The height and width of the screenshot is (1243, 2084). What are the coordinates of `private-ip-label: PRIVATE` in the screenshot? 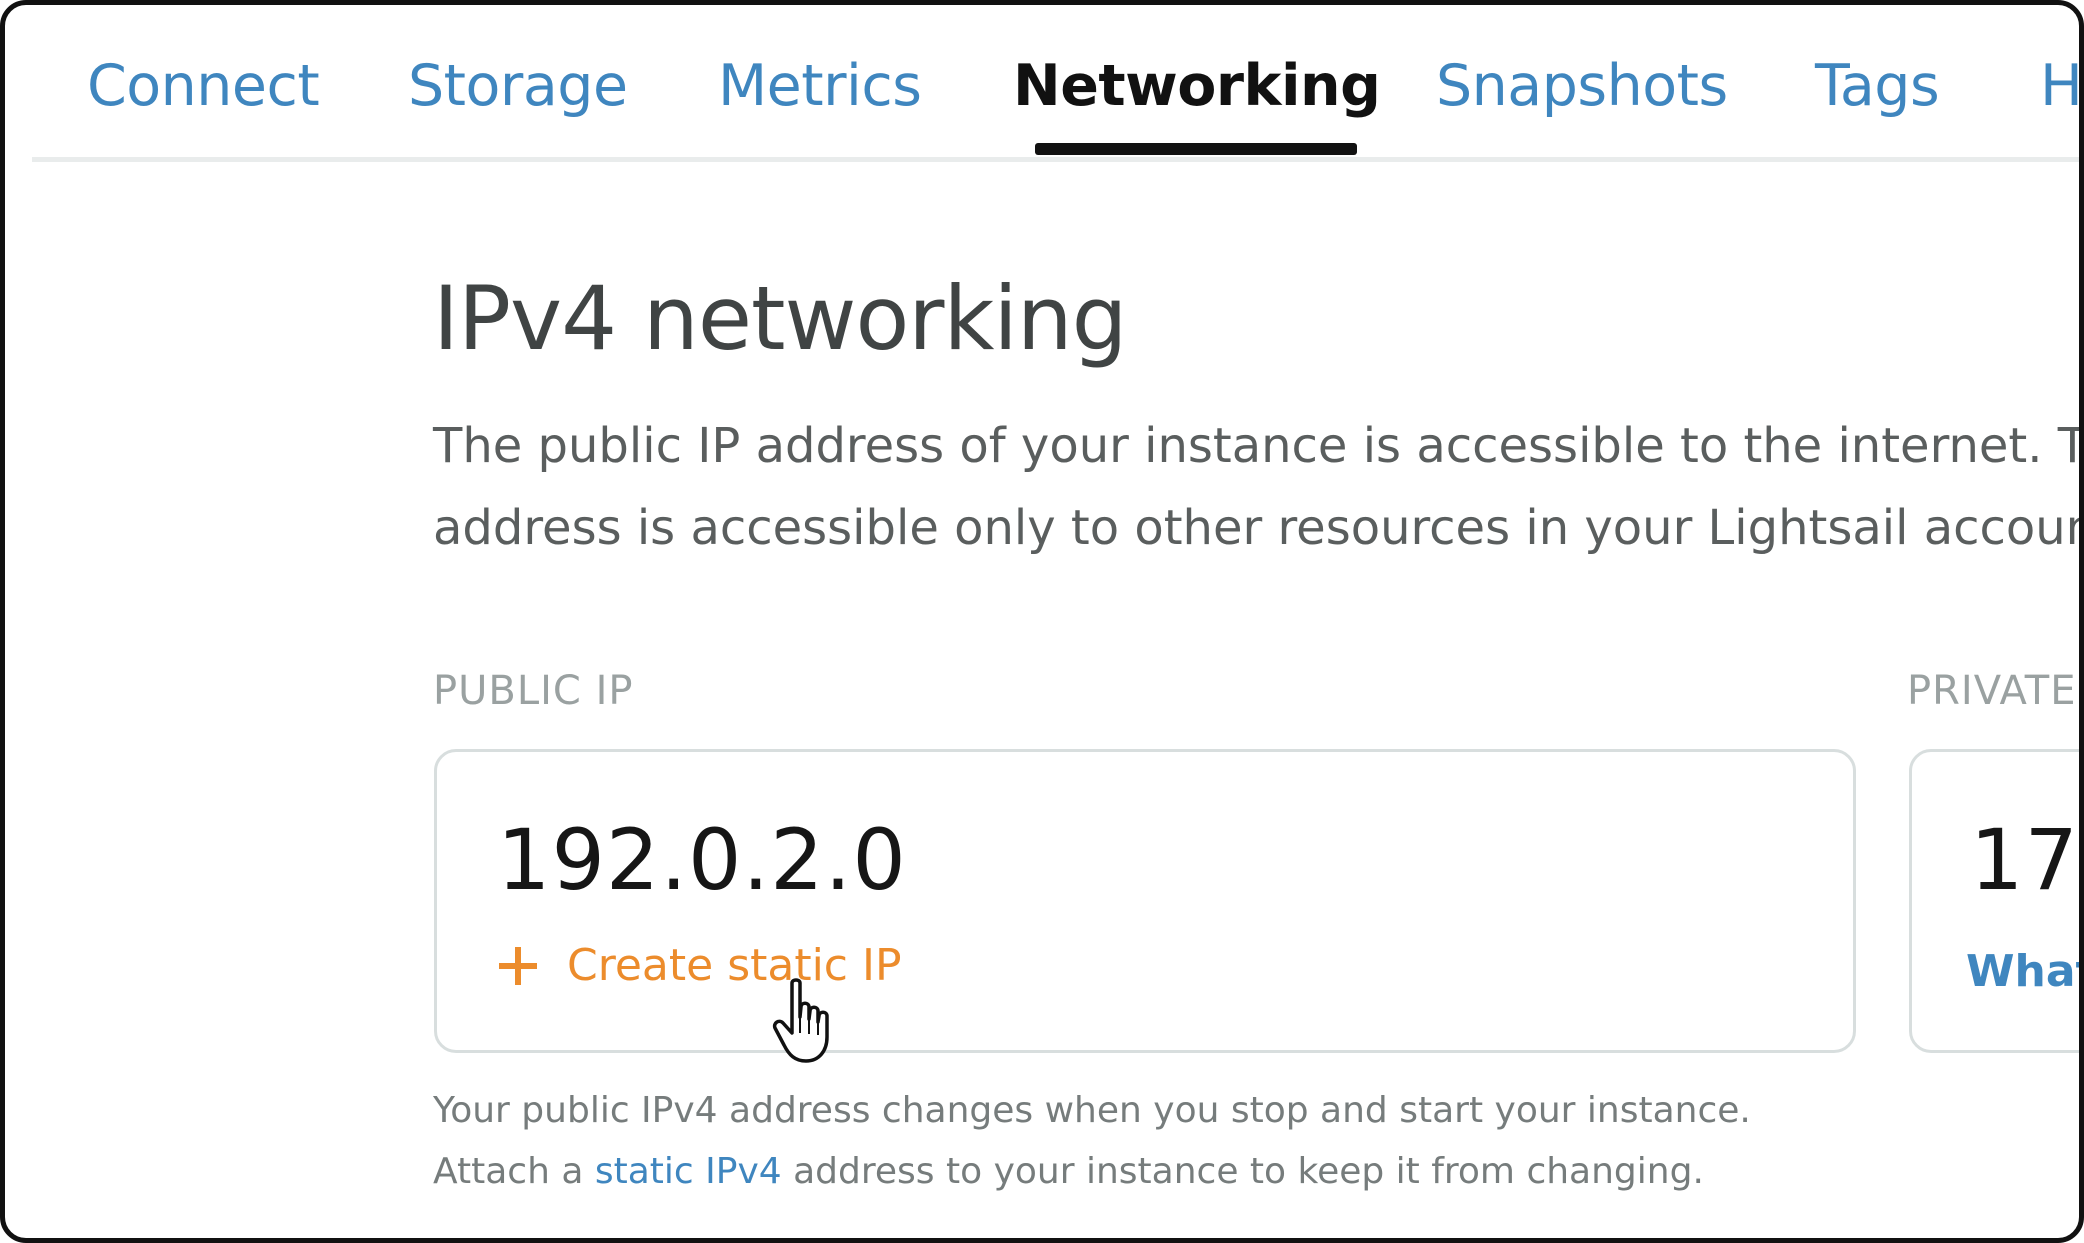 It's located at (1992, 691).